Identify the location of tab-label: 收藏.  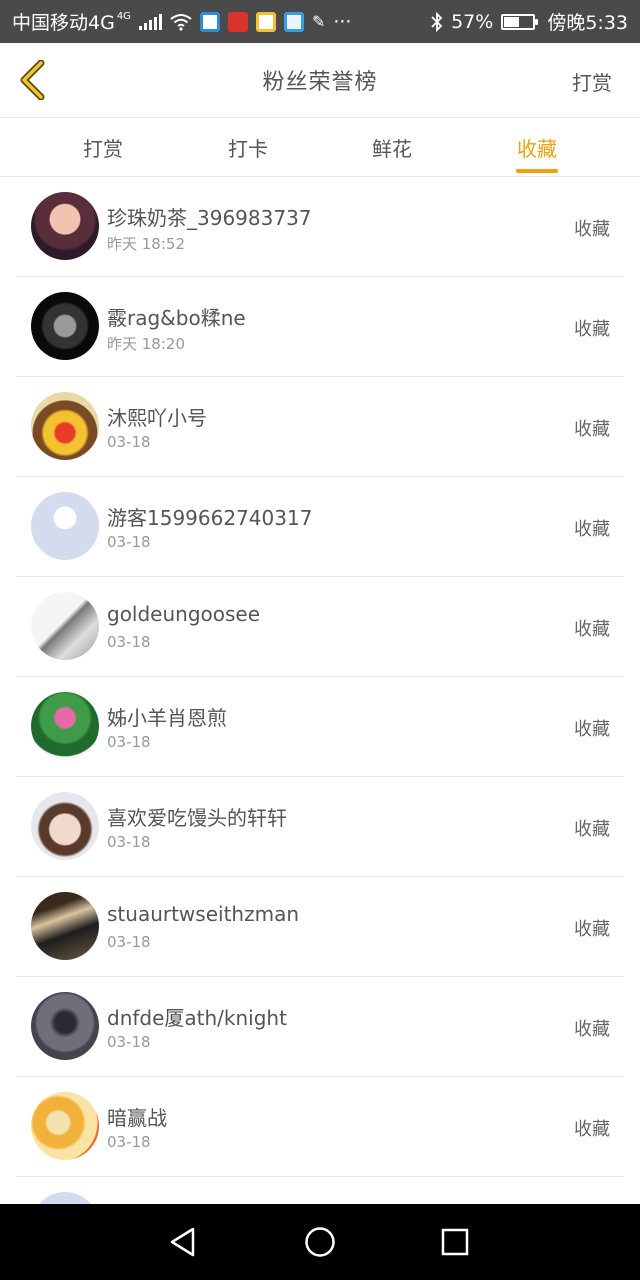
(537, 148).